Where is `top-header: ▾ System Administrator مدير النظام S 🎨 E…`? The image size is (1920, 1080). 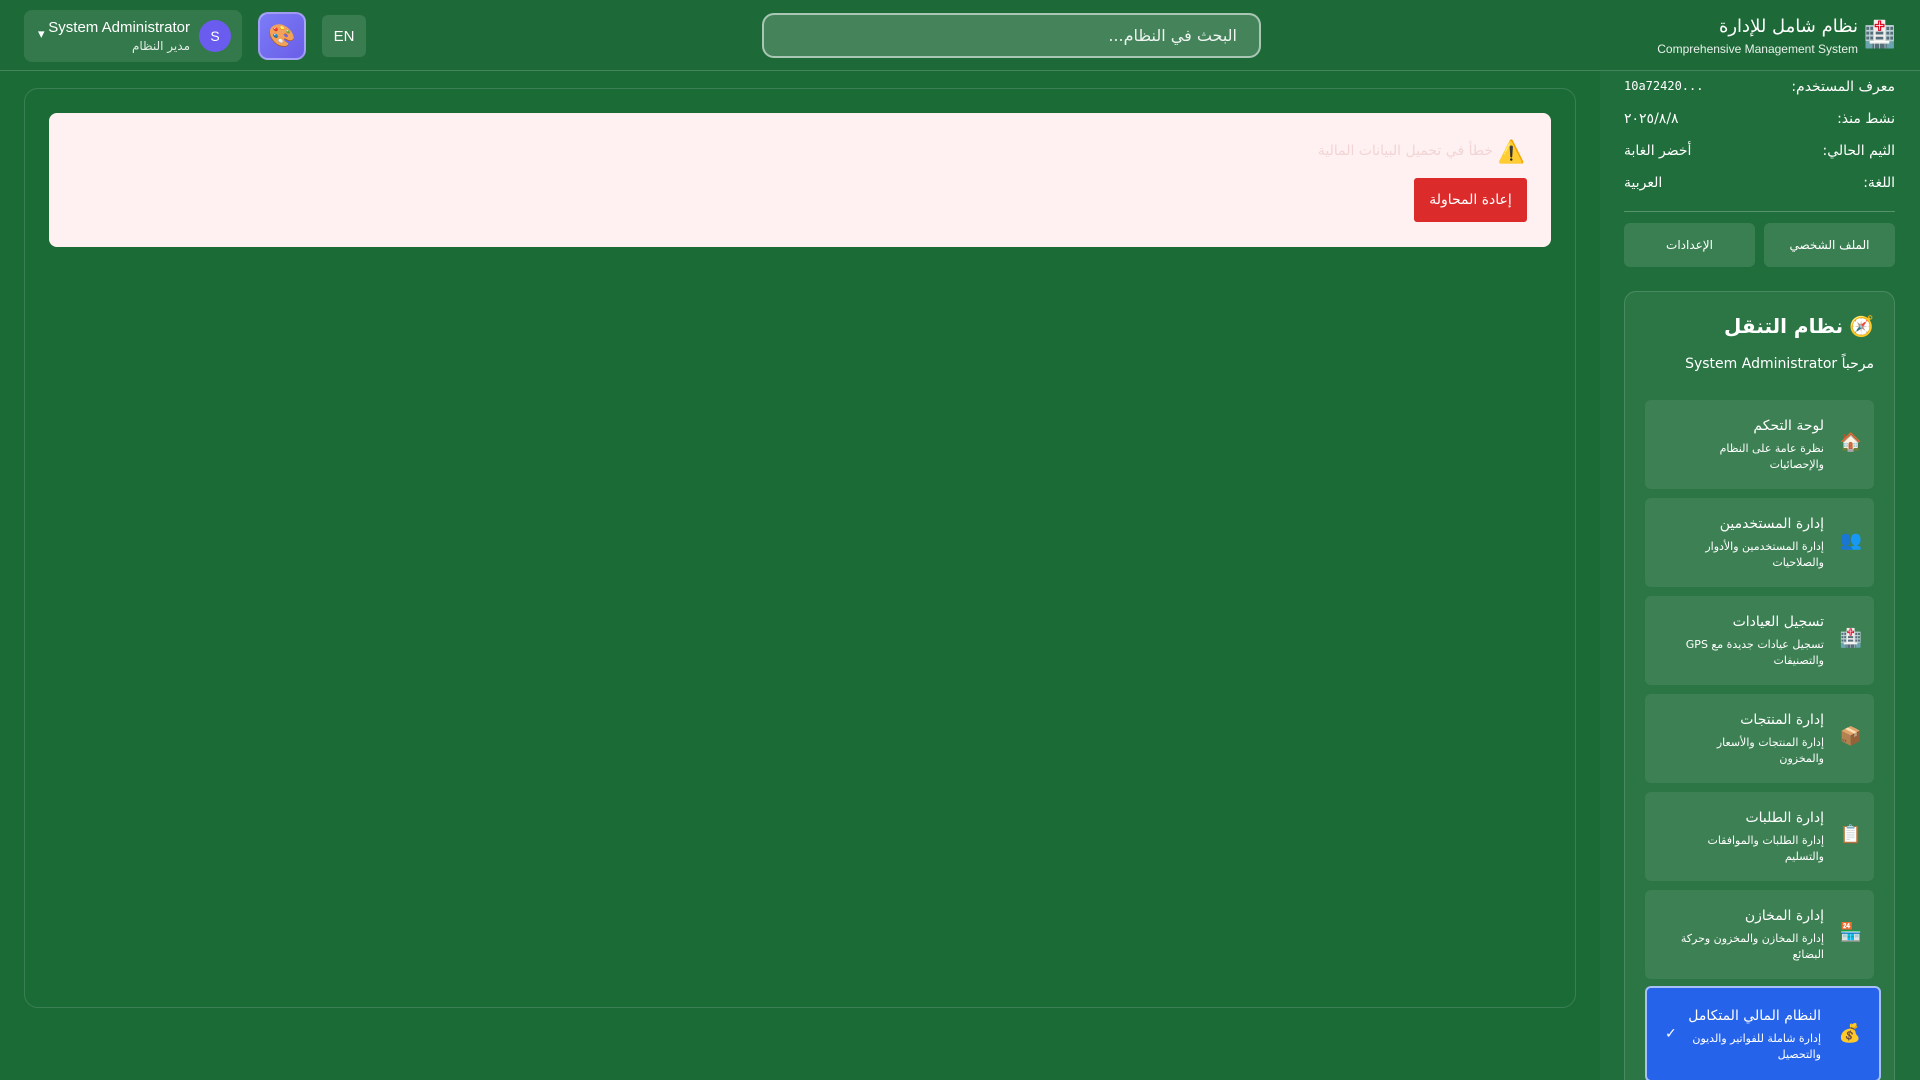 top-header: ▾ System Administrator مدير النظام S 🎨 E… is located at coordinates (960, 35).